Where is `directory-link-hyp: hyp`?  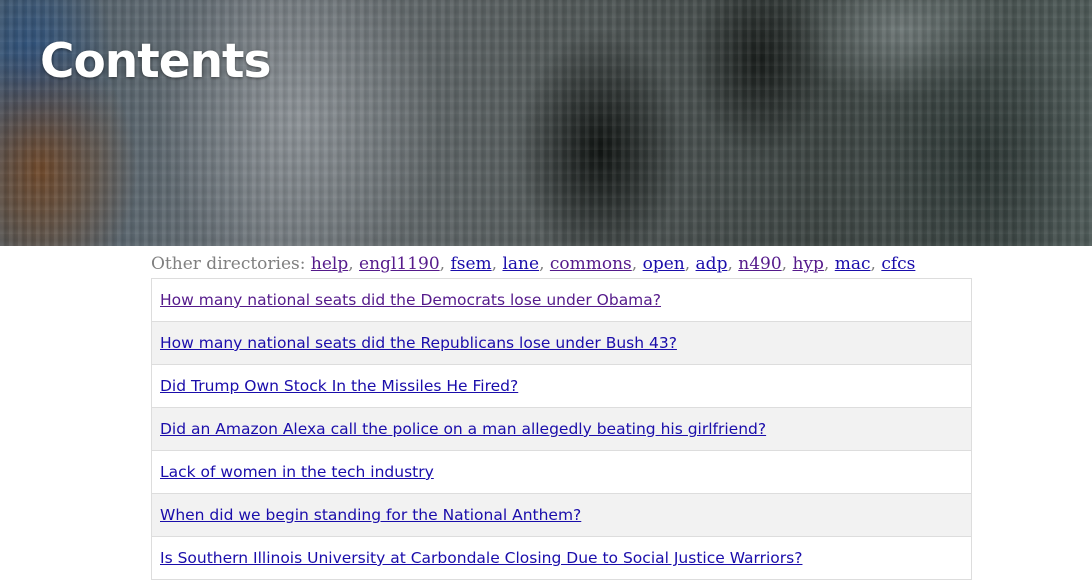 directory-link-hyp: hyp is located at coordinates (807, 264).